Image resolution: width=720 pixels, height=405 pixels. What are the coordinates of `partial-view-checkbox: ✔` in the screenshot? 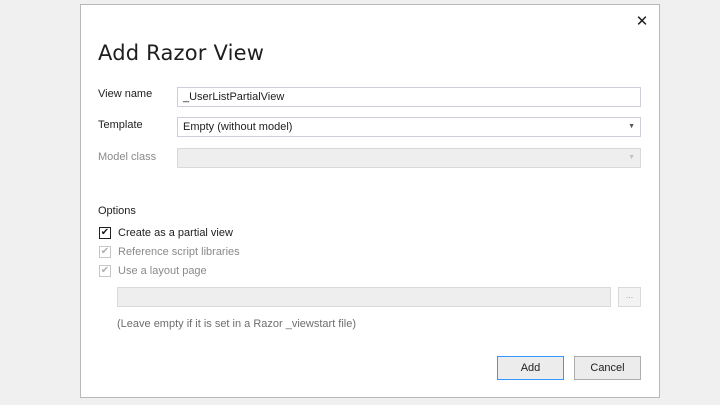 It's located at (105, 233).